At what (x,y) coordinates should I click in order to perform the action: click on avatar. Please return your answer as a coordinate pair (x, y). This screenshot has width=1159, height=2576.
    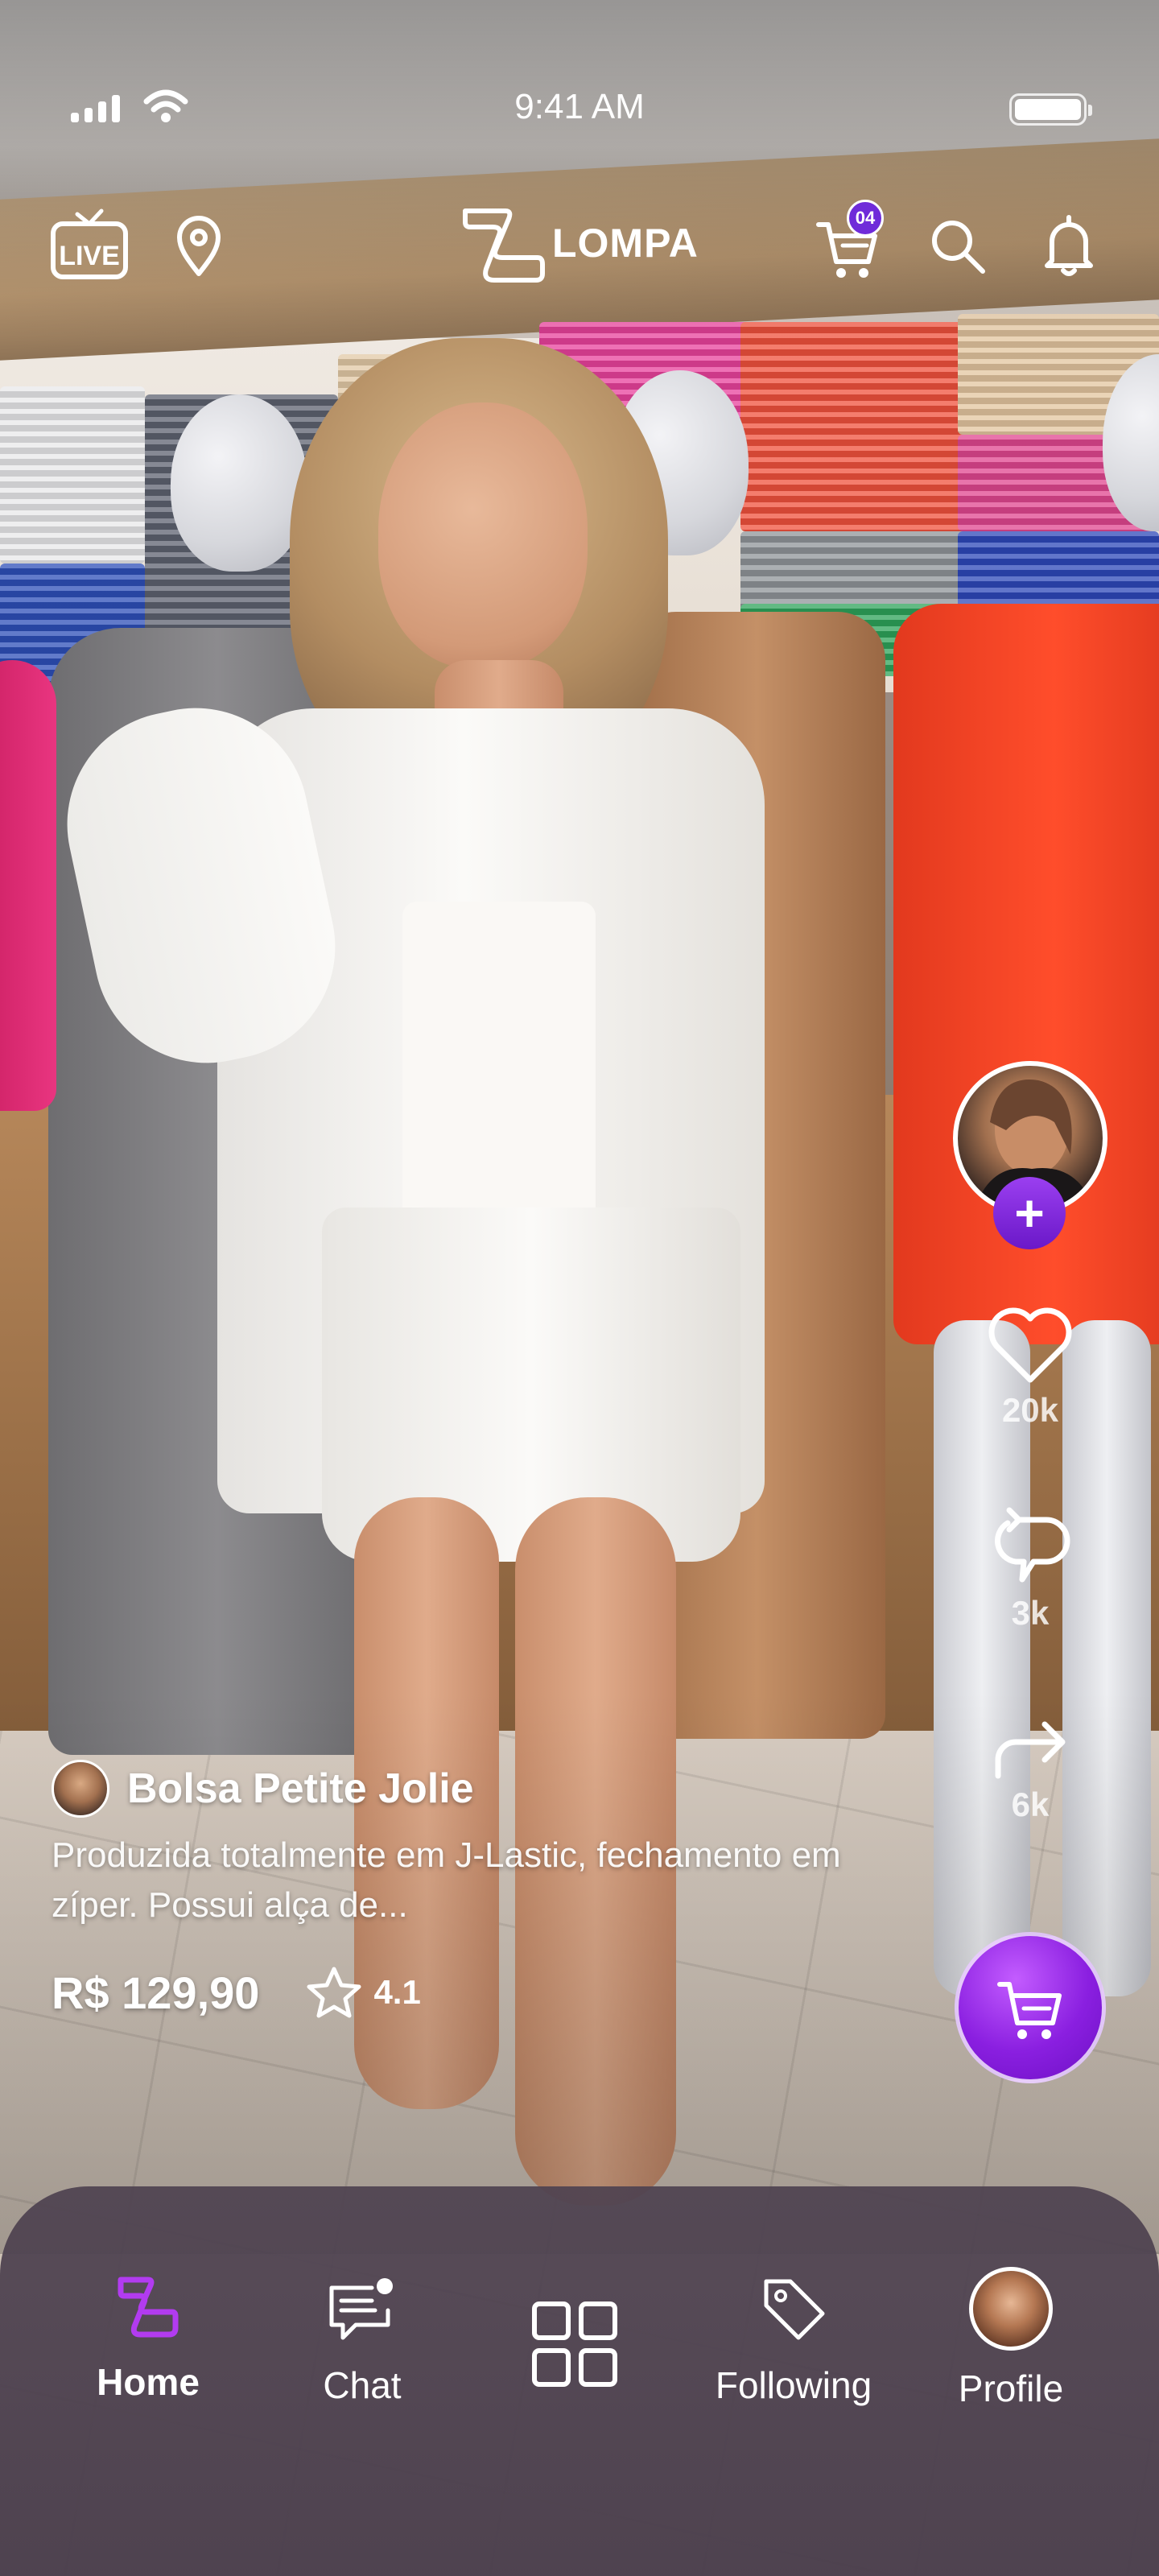
    Looking at the image, I should click on (1011, 2309).